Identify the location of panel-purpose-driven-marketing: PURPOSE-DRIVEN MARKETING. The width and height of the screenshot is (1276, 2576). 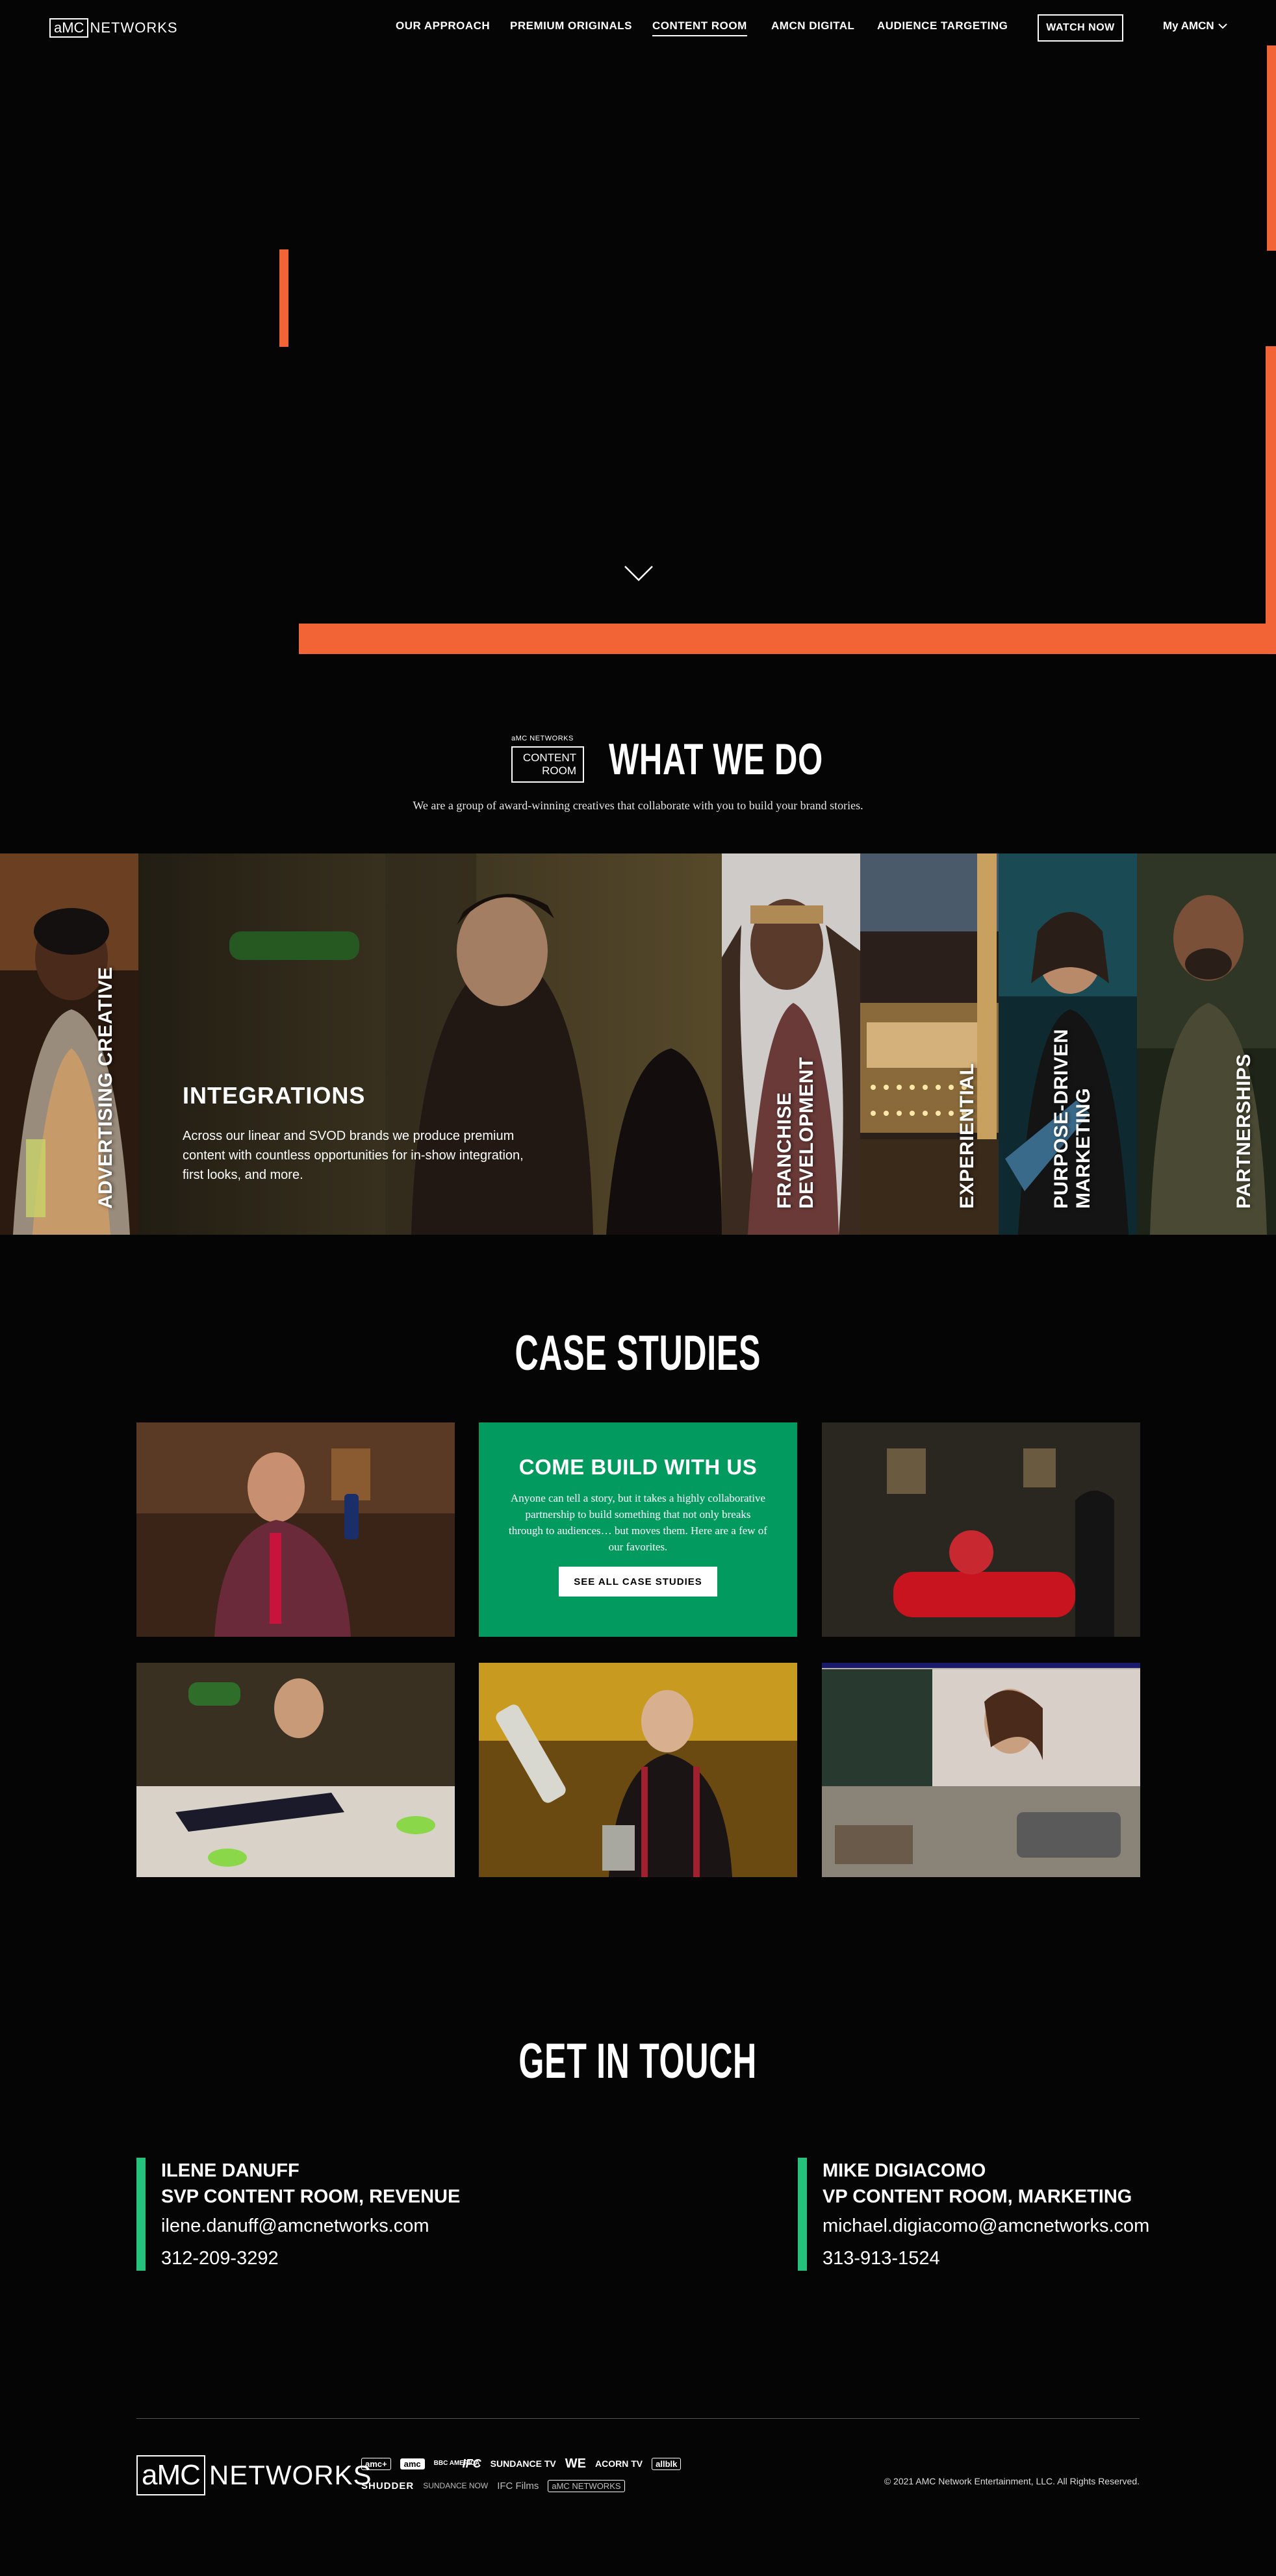
(1068, 1044).